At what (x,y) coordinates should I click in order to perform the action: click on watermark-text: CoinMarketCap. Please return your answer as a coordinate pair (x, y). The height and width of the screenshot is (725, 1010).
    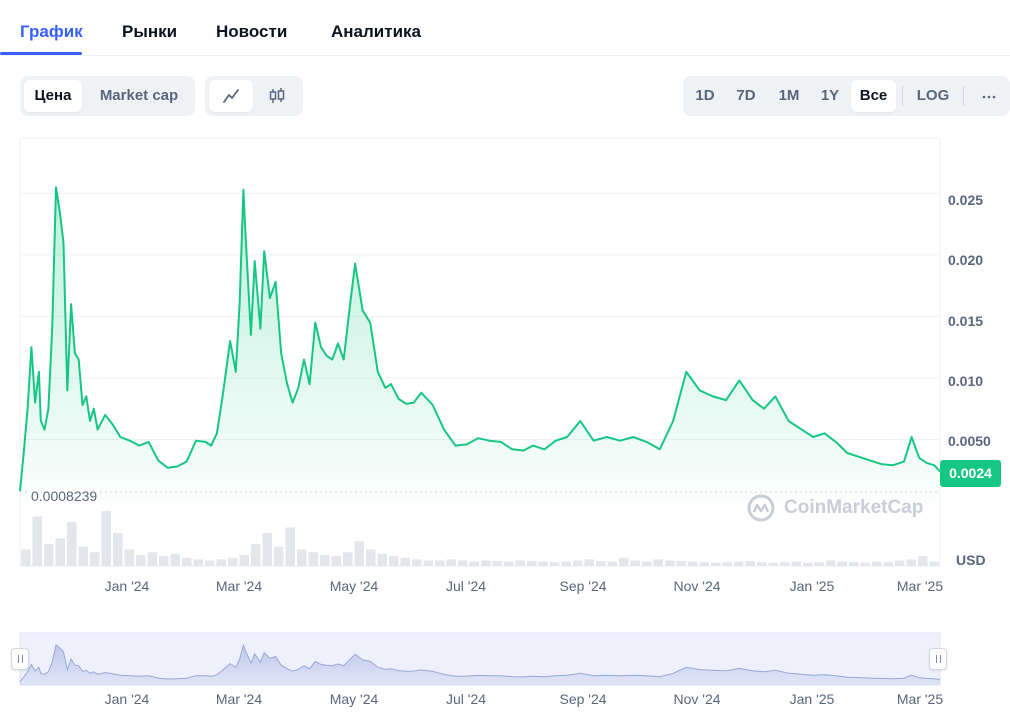
    Looking at the image, I should click on (854, 507).